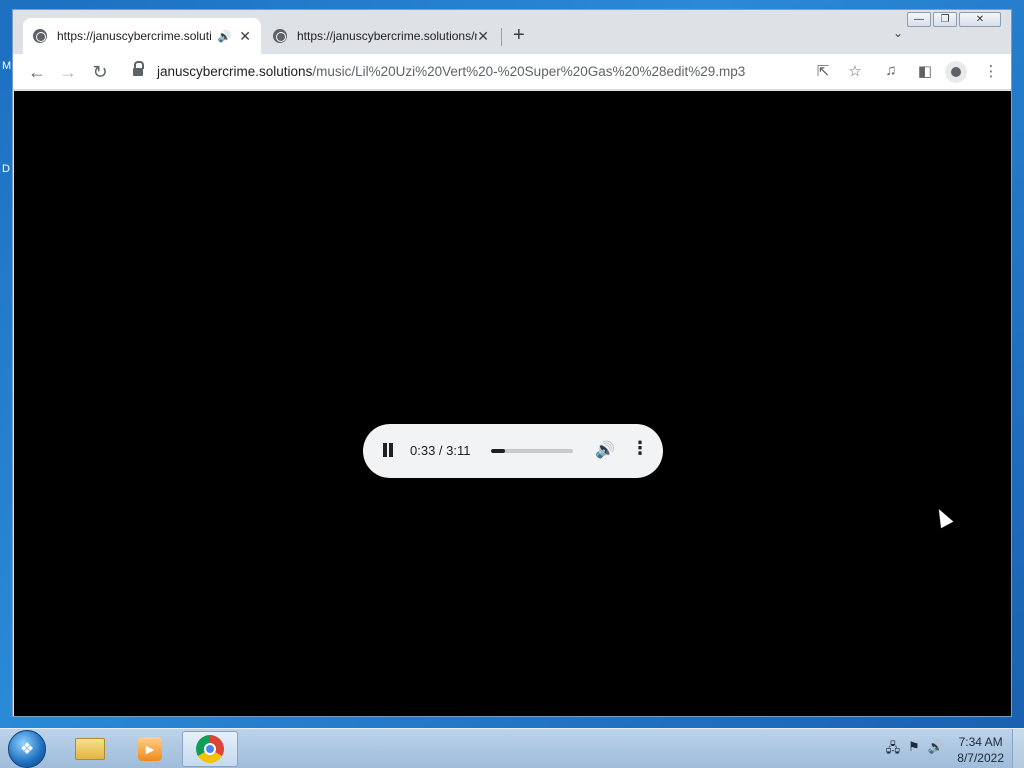 The height and width of the screenshot is (768, 1024). Describe the element at coordinates (501, 37) in the screenshot. I see `tab-separator` at that location.